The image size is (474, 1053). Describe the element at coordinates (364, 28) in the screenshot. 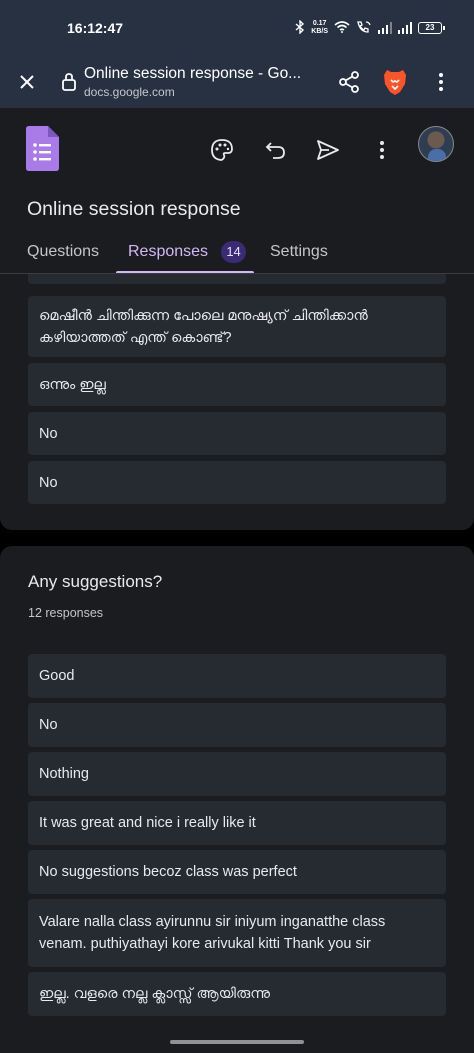

I see `wifi-calling-icon` at that location.